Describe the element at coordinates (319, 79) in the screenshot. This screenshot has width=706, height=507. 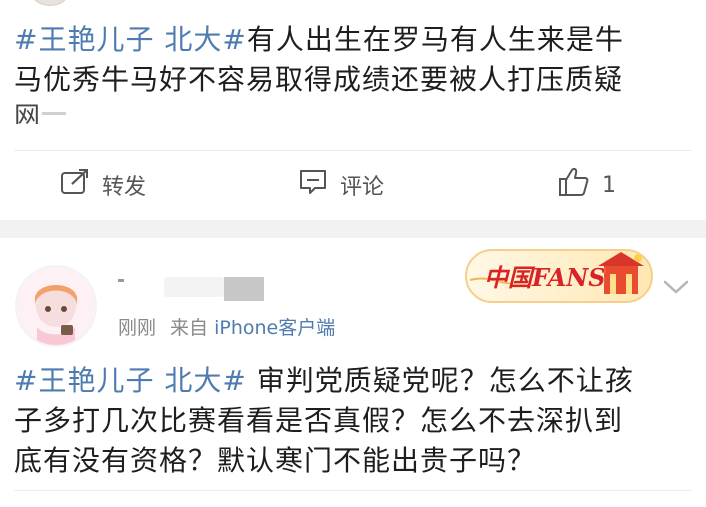
I see `post-text-line: 马优秀牛马好不容易取得成绩还要被人打压质疑` at that location.